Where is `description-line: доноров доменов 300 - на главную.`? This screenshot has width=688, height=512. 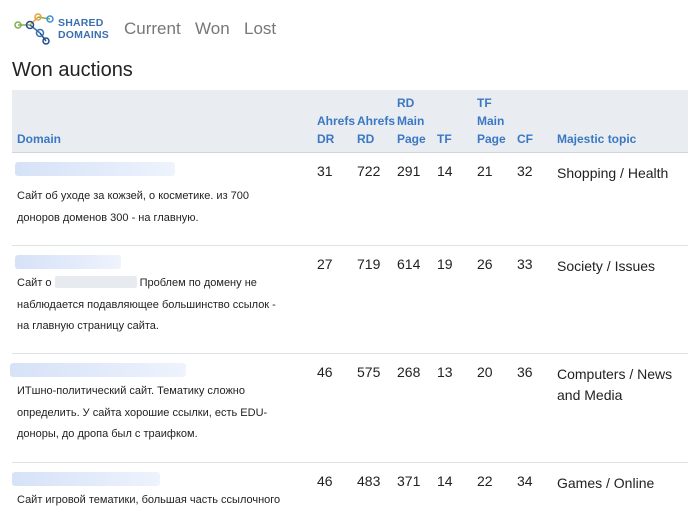
description-line: доноров доменов 300 - на главную. is located at coordinates (108, 217).